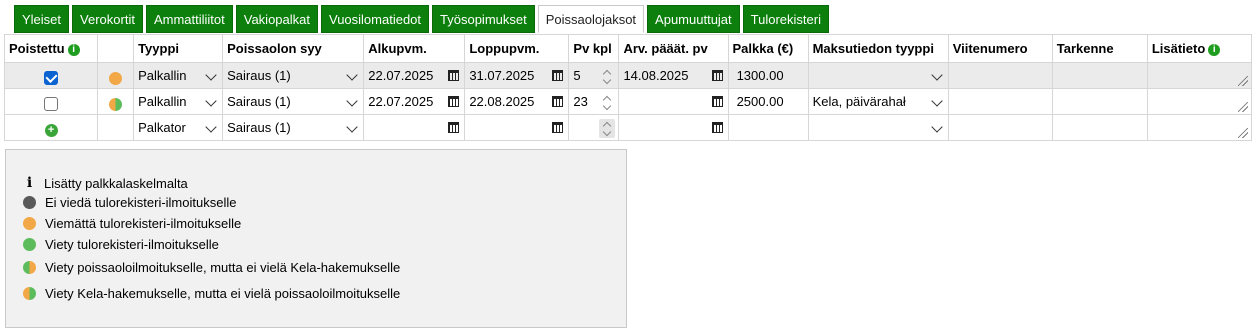  What do you see at coordinates (517, 102) in the screenshot?
I see `loppu-date-input: 22.08.2025` at bounding box center [517, 102].